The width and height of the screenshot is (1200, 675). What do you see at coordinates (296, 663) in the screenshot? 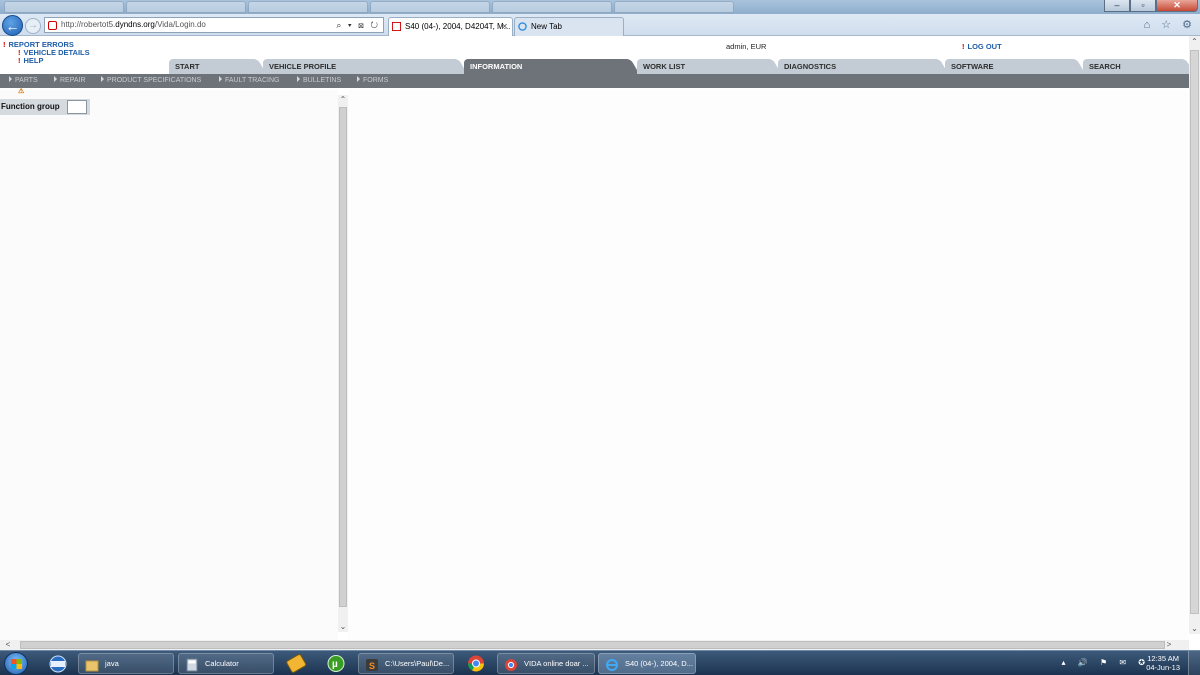
I see `pencil-tool-icon` at bounding box center [296, 663].